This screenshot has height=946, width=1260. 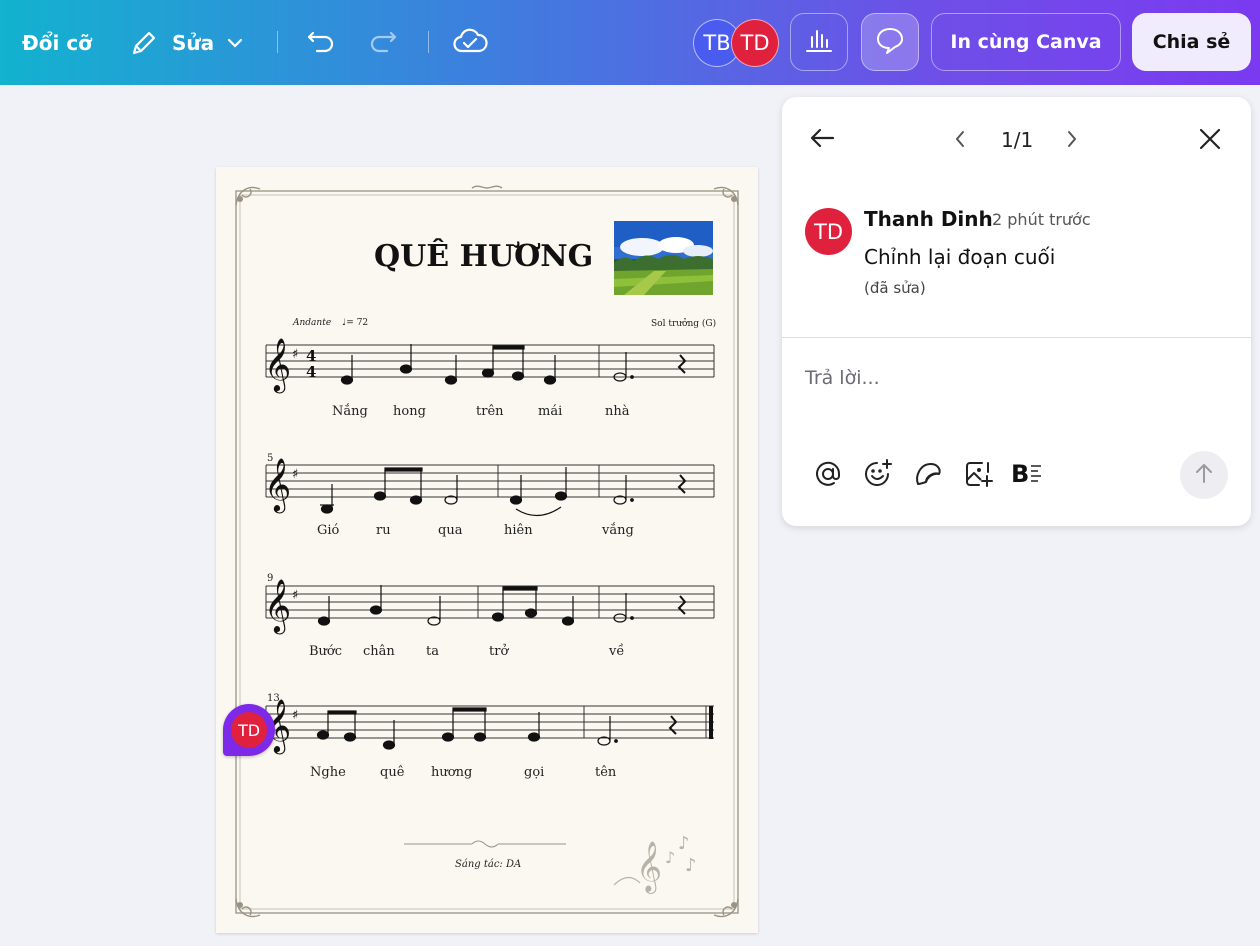 I want to click on lyric-word: Nghe, so click(x=328, y=772).